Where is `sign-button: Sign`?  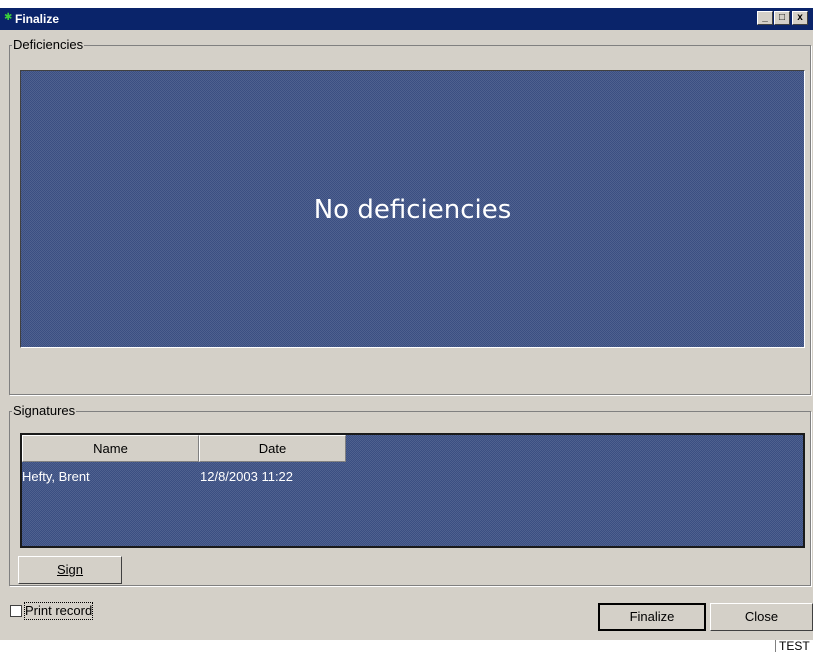 sign-button: Sign is located at coordinates (70, 570).